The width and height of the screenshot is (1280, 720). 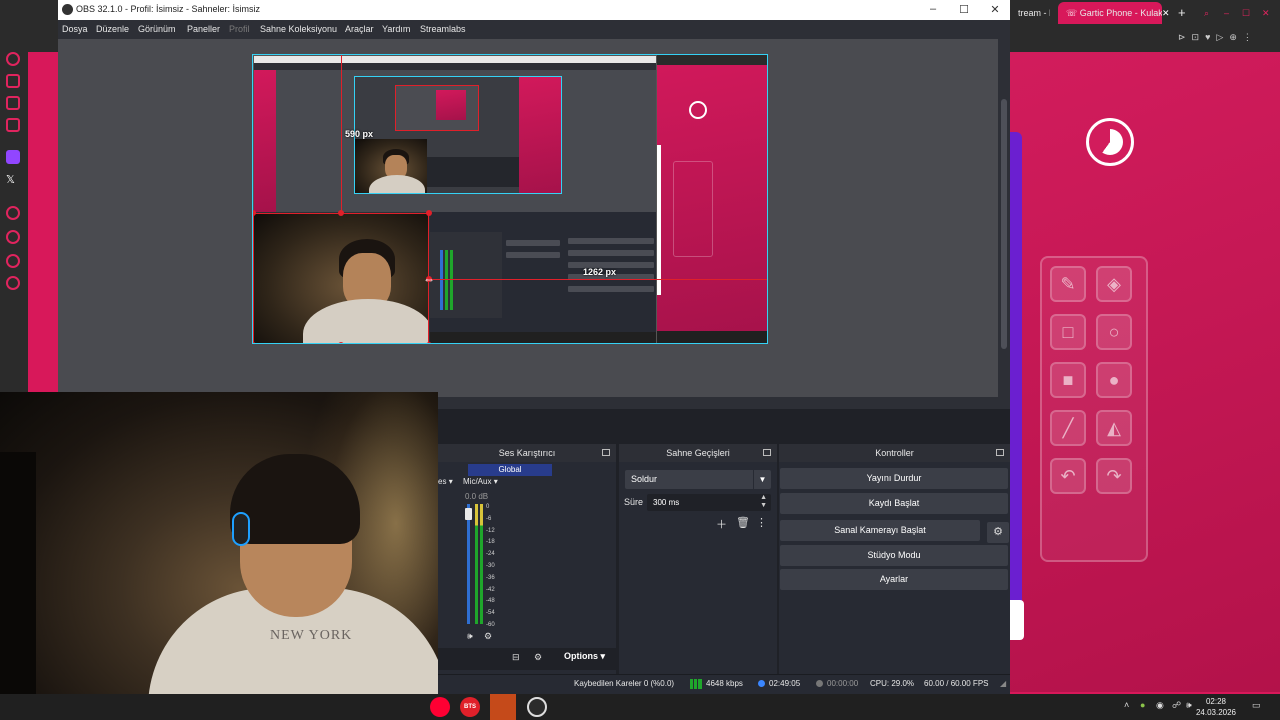 I want to click on duration-input: 300 ms ▲ ▼, so click(x=709, y=502).